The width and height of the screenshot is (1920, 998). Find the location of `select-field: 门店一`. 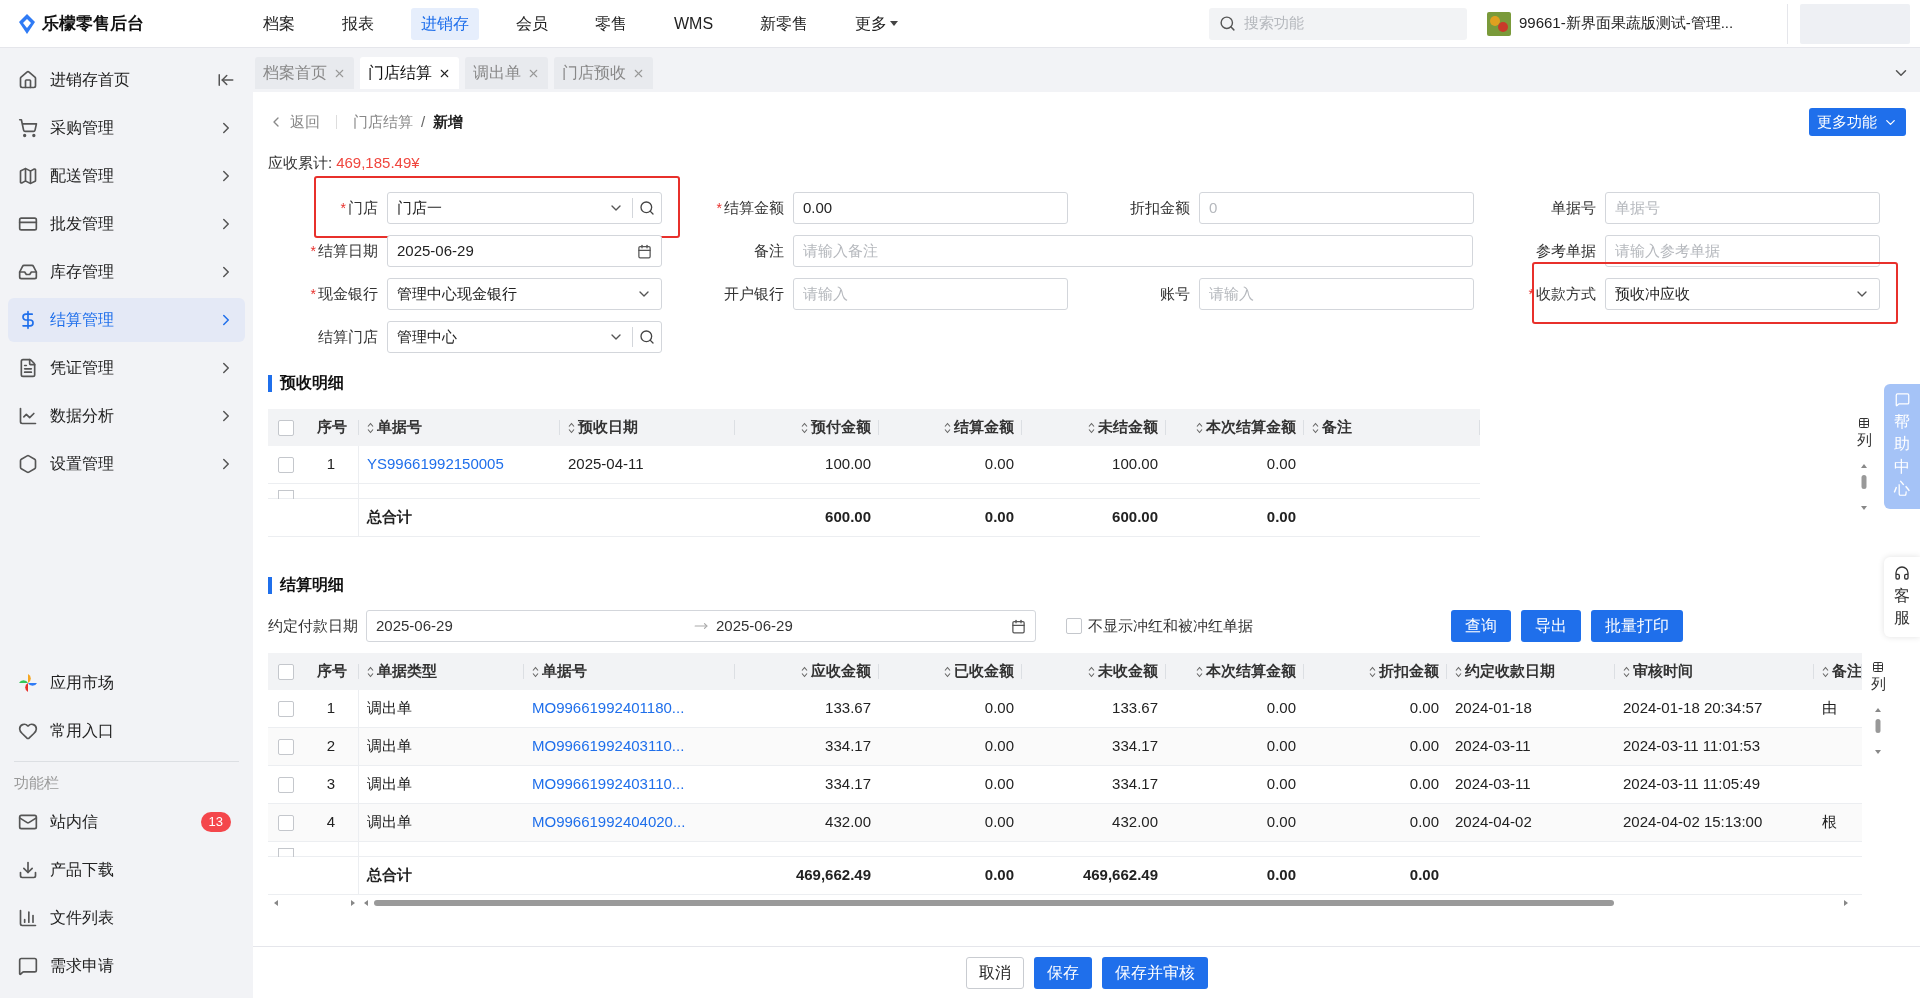

select-field: 门店一 is located at coordinates (524, 208).